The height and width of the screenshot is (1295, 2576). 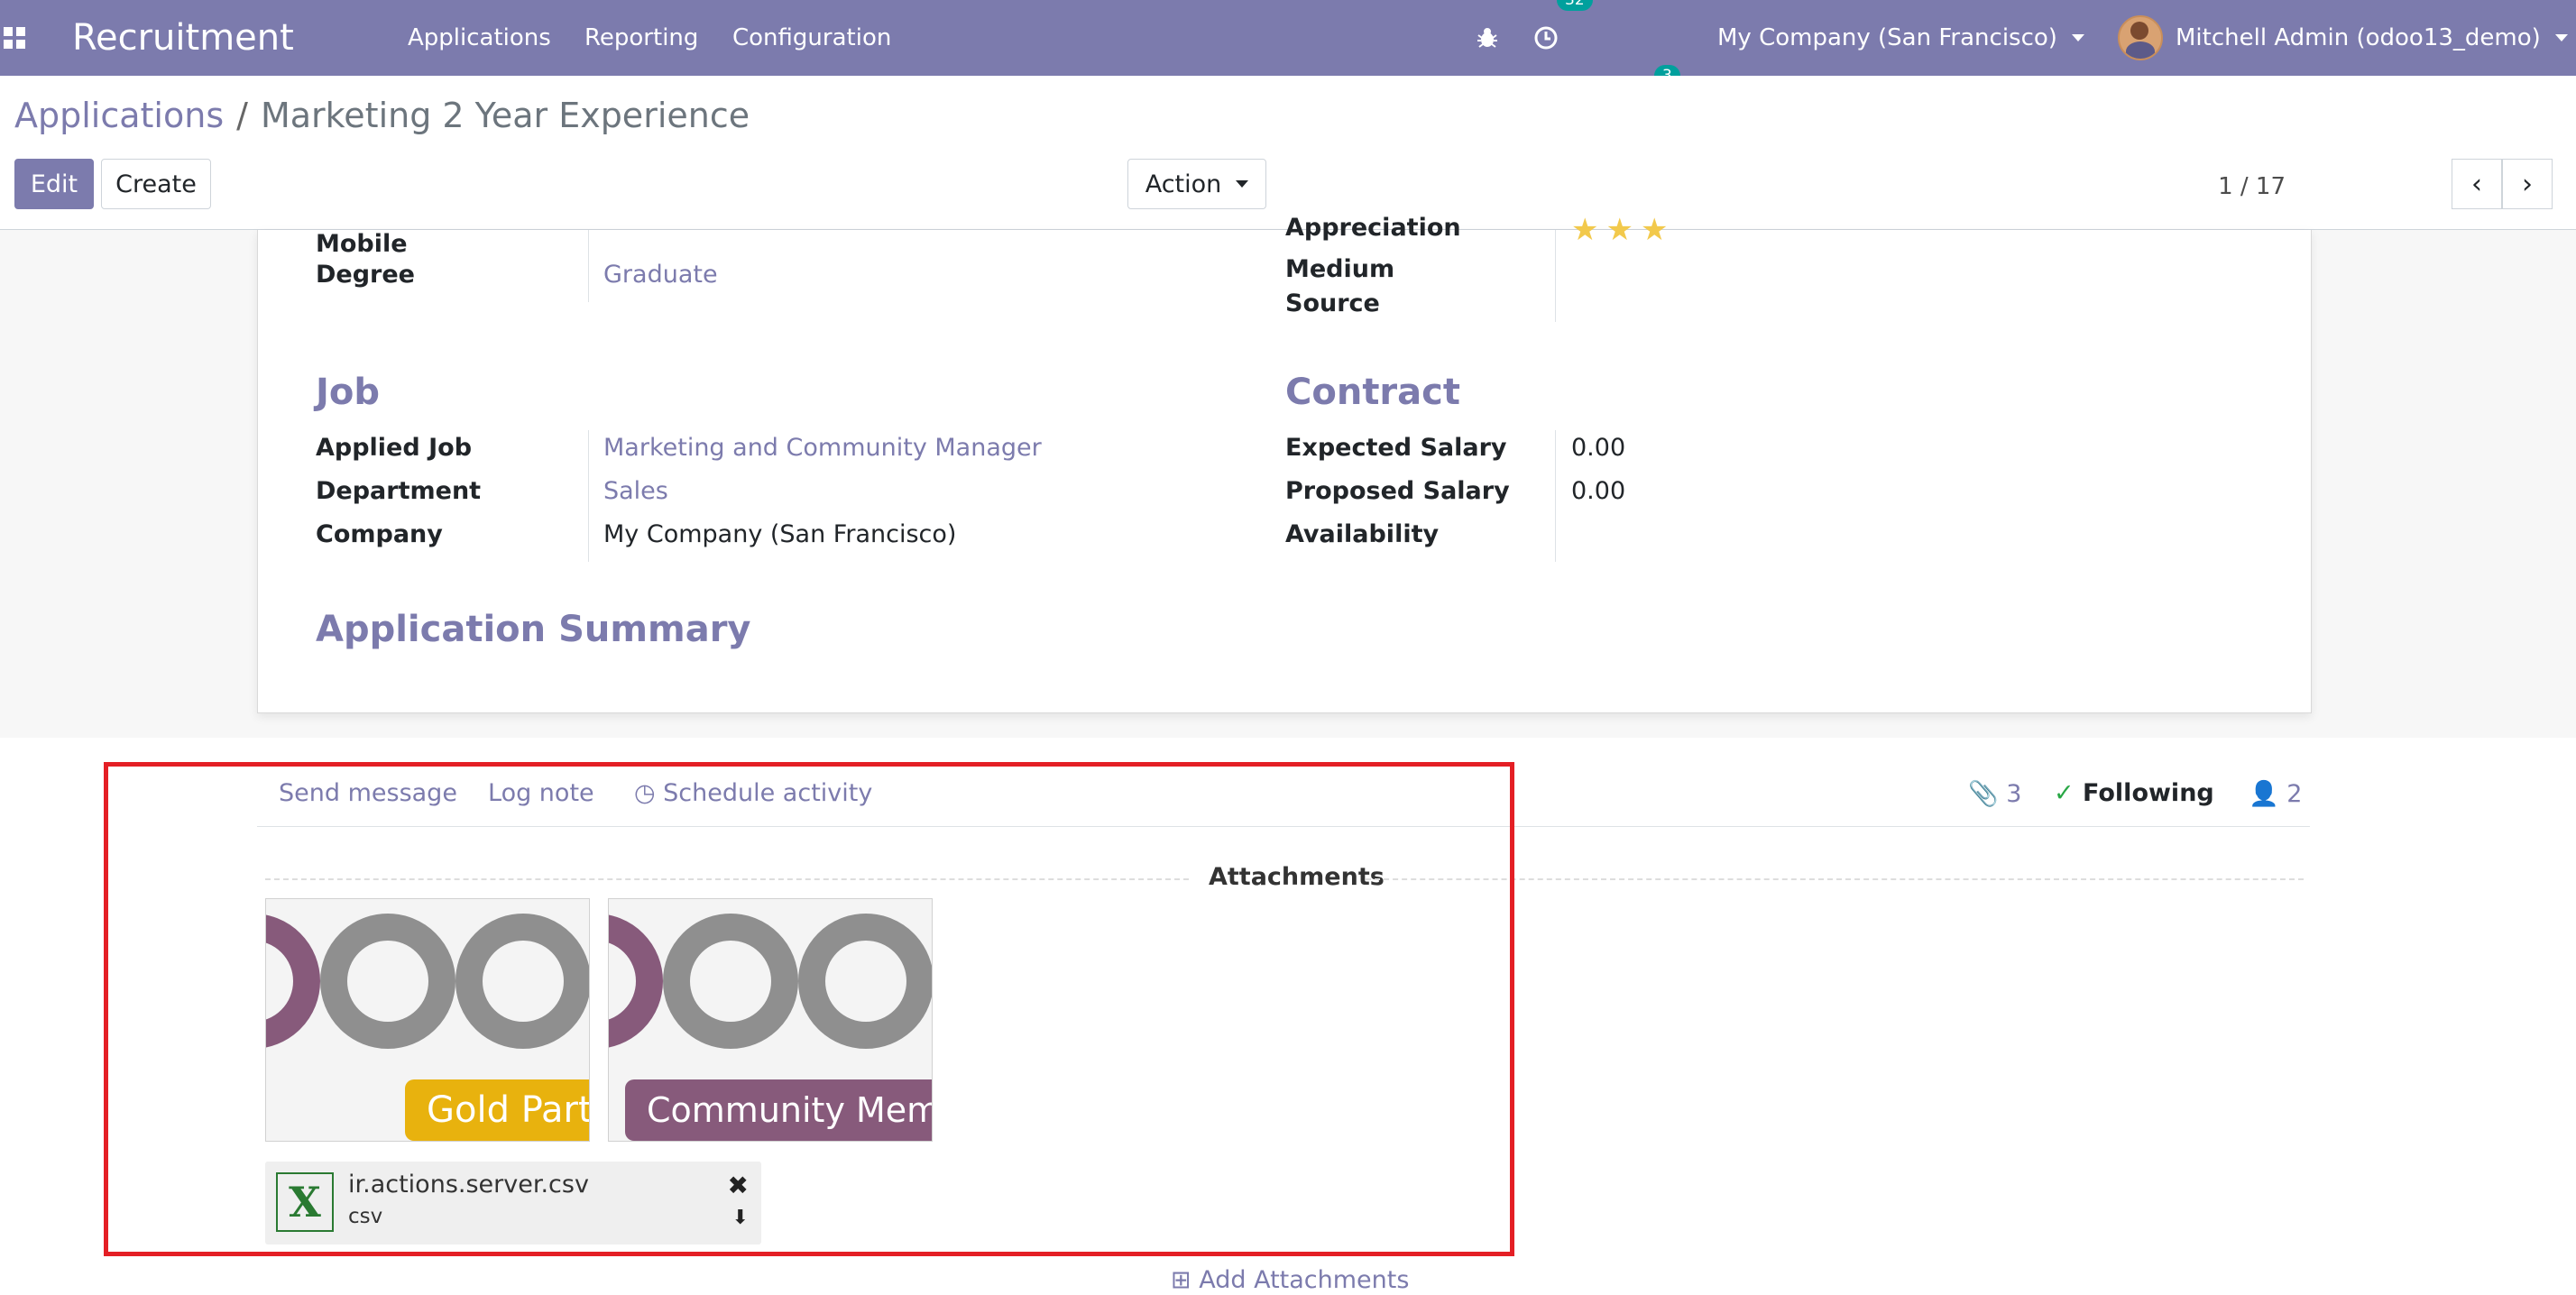 What do you see at coordinates (54, 184) in the screenshot?
I see `edit-button: Edit` at bounding box center [54, 184].